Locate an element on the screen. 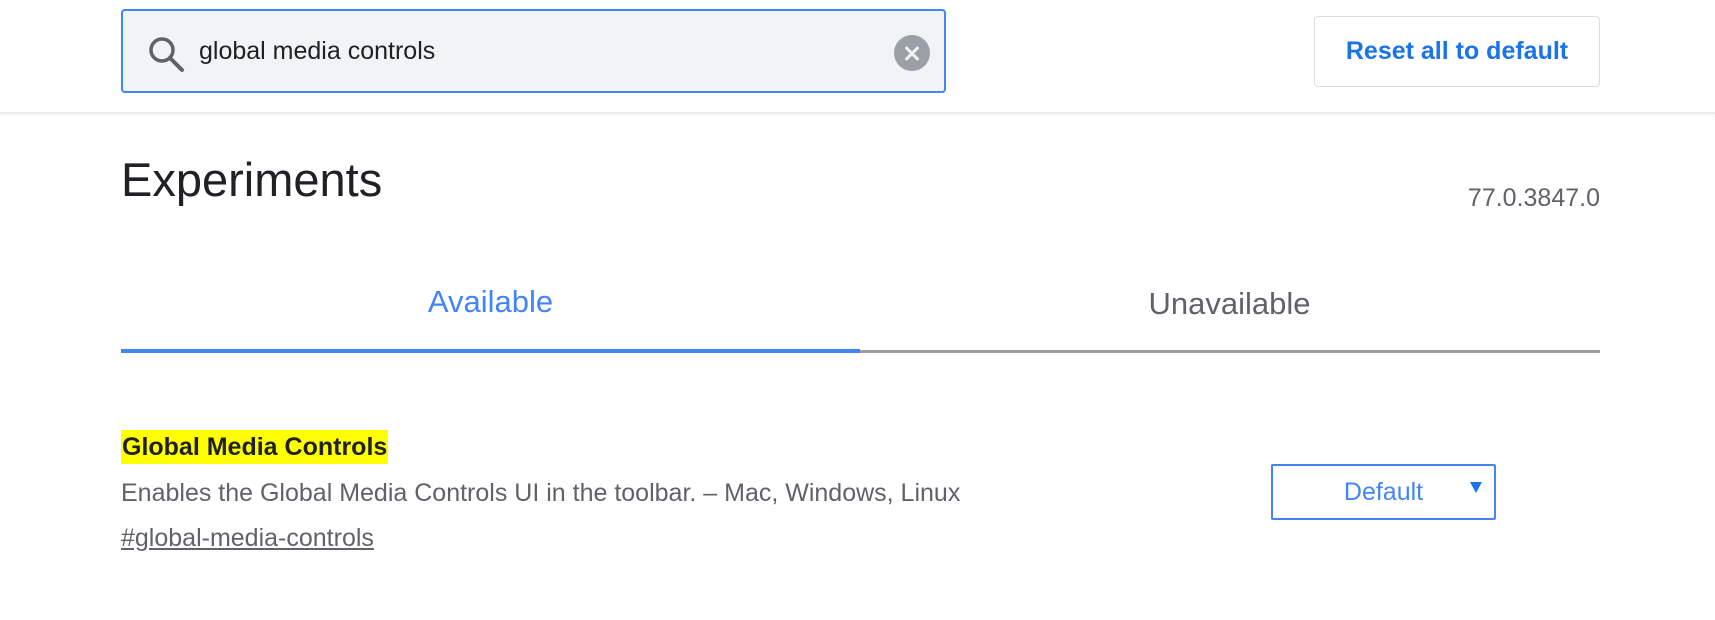 This screenshot has height=620, width=1715. page-title: Experiments is located at coordinates (252, 179).